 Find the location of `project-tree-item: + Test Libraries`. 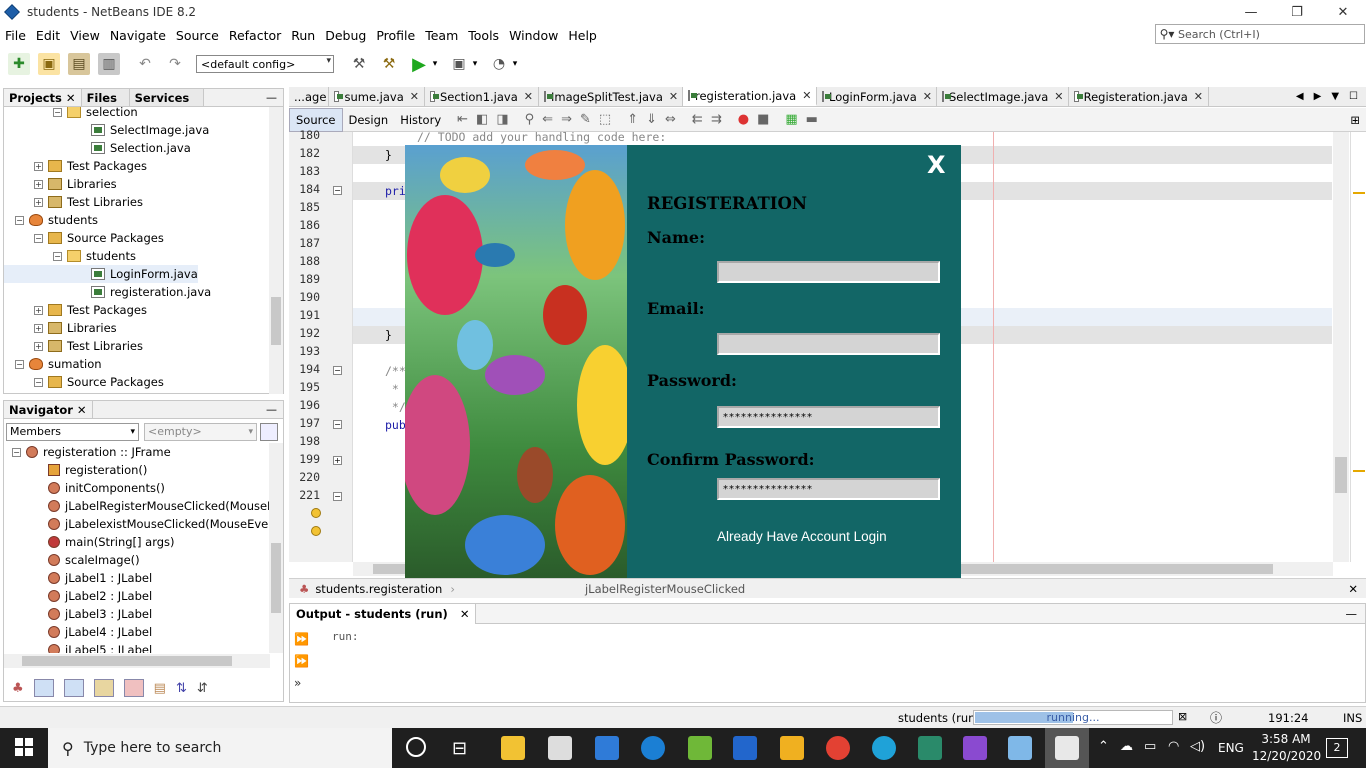

project-tree-item: + Test Libraries is located at coordinates (73, 346).